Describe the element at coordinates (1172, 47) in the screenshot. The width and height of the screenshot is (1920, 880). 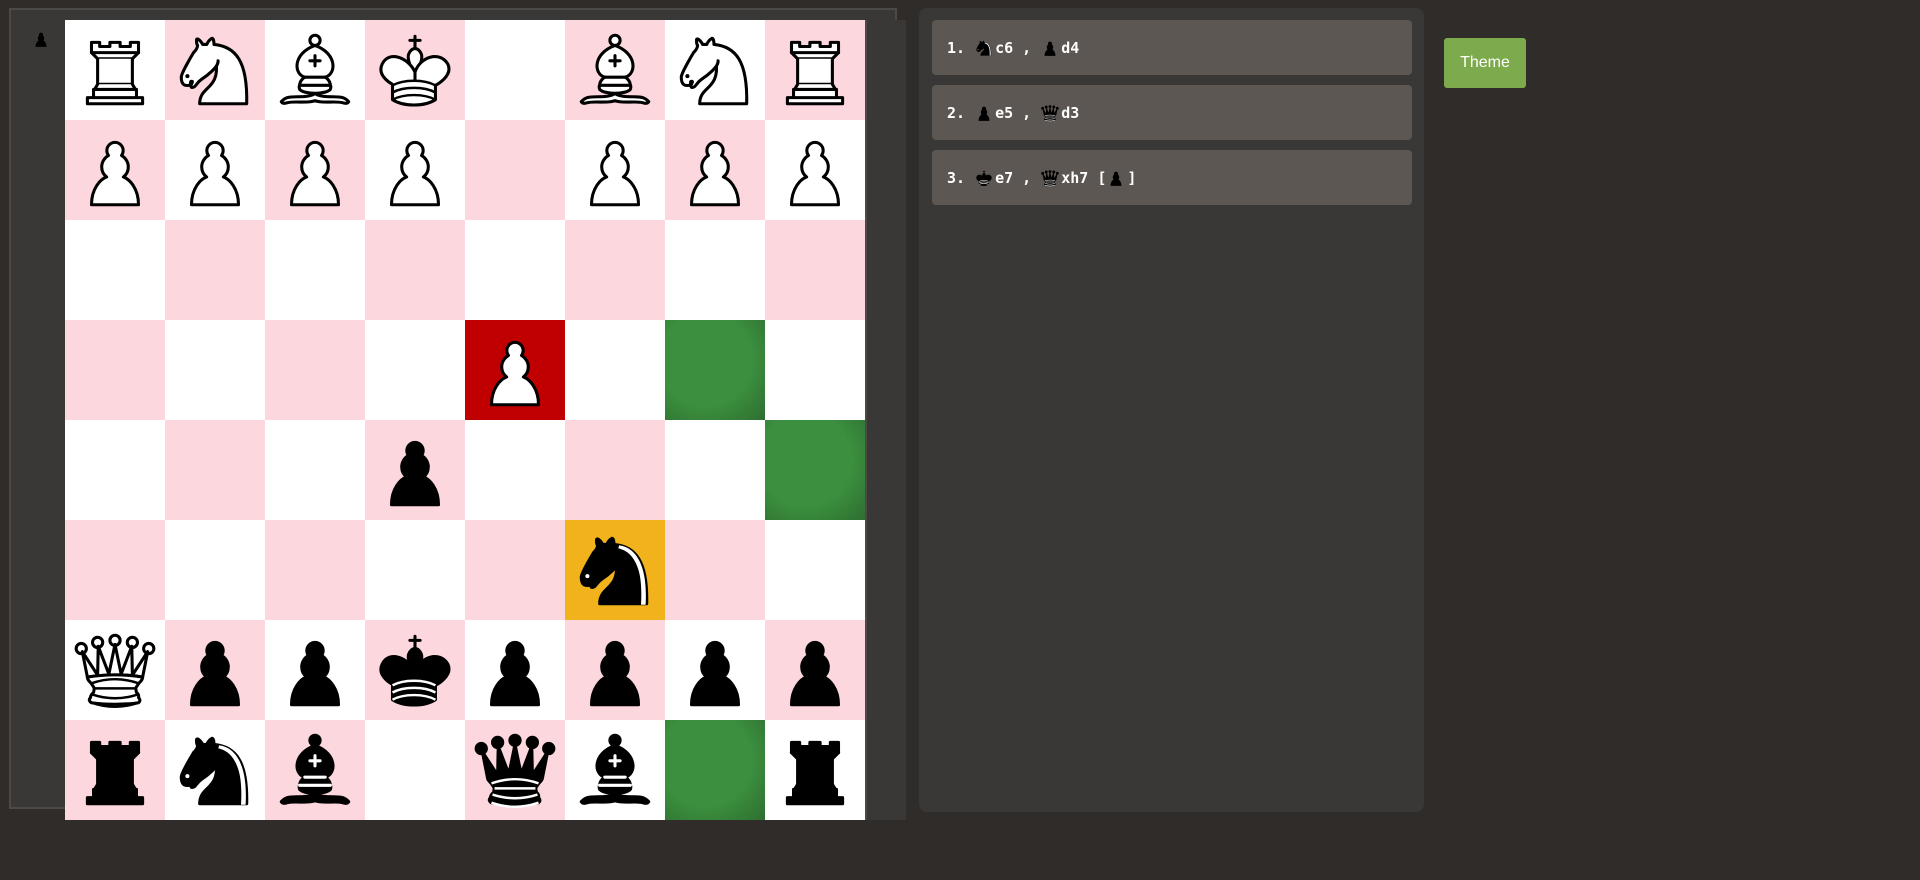
I see `move-row: 1. c6 , d4` at that location.